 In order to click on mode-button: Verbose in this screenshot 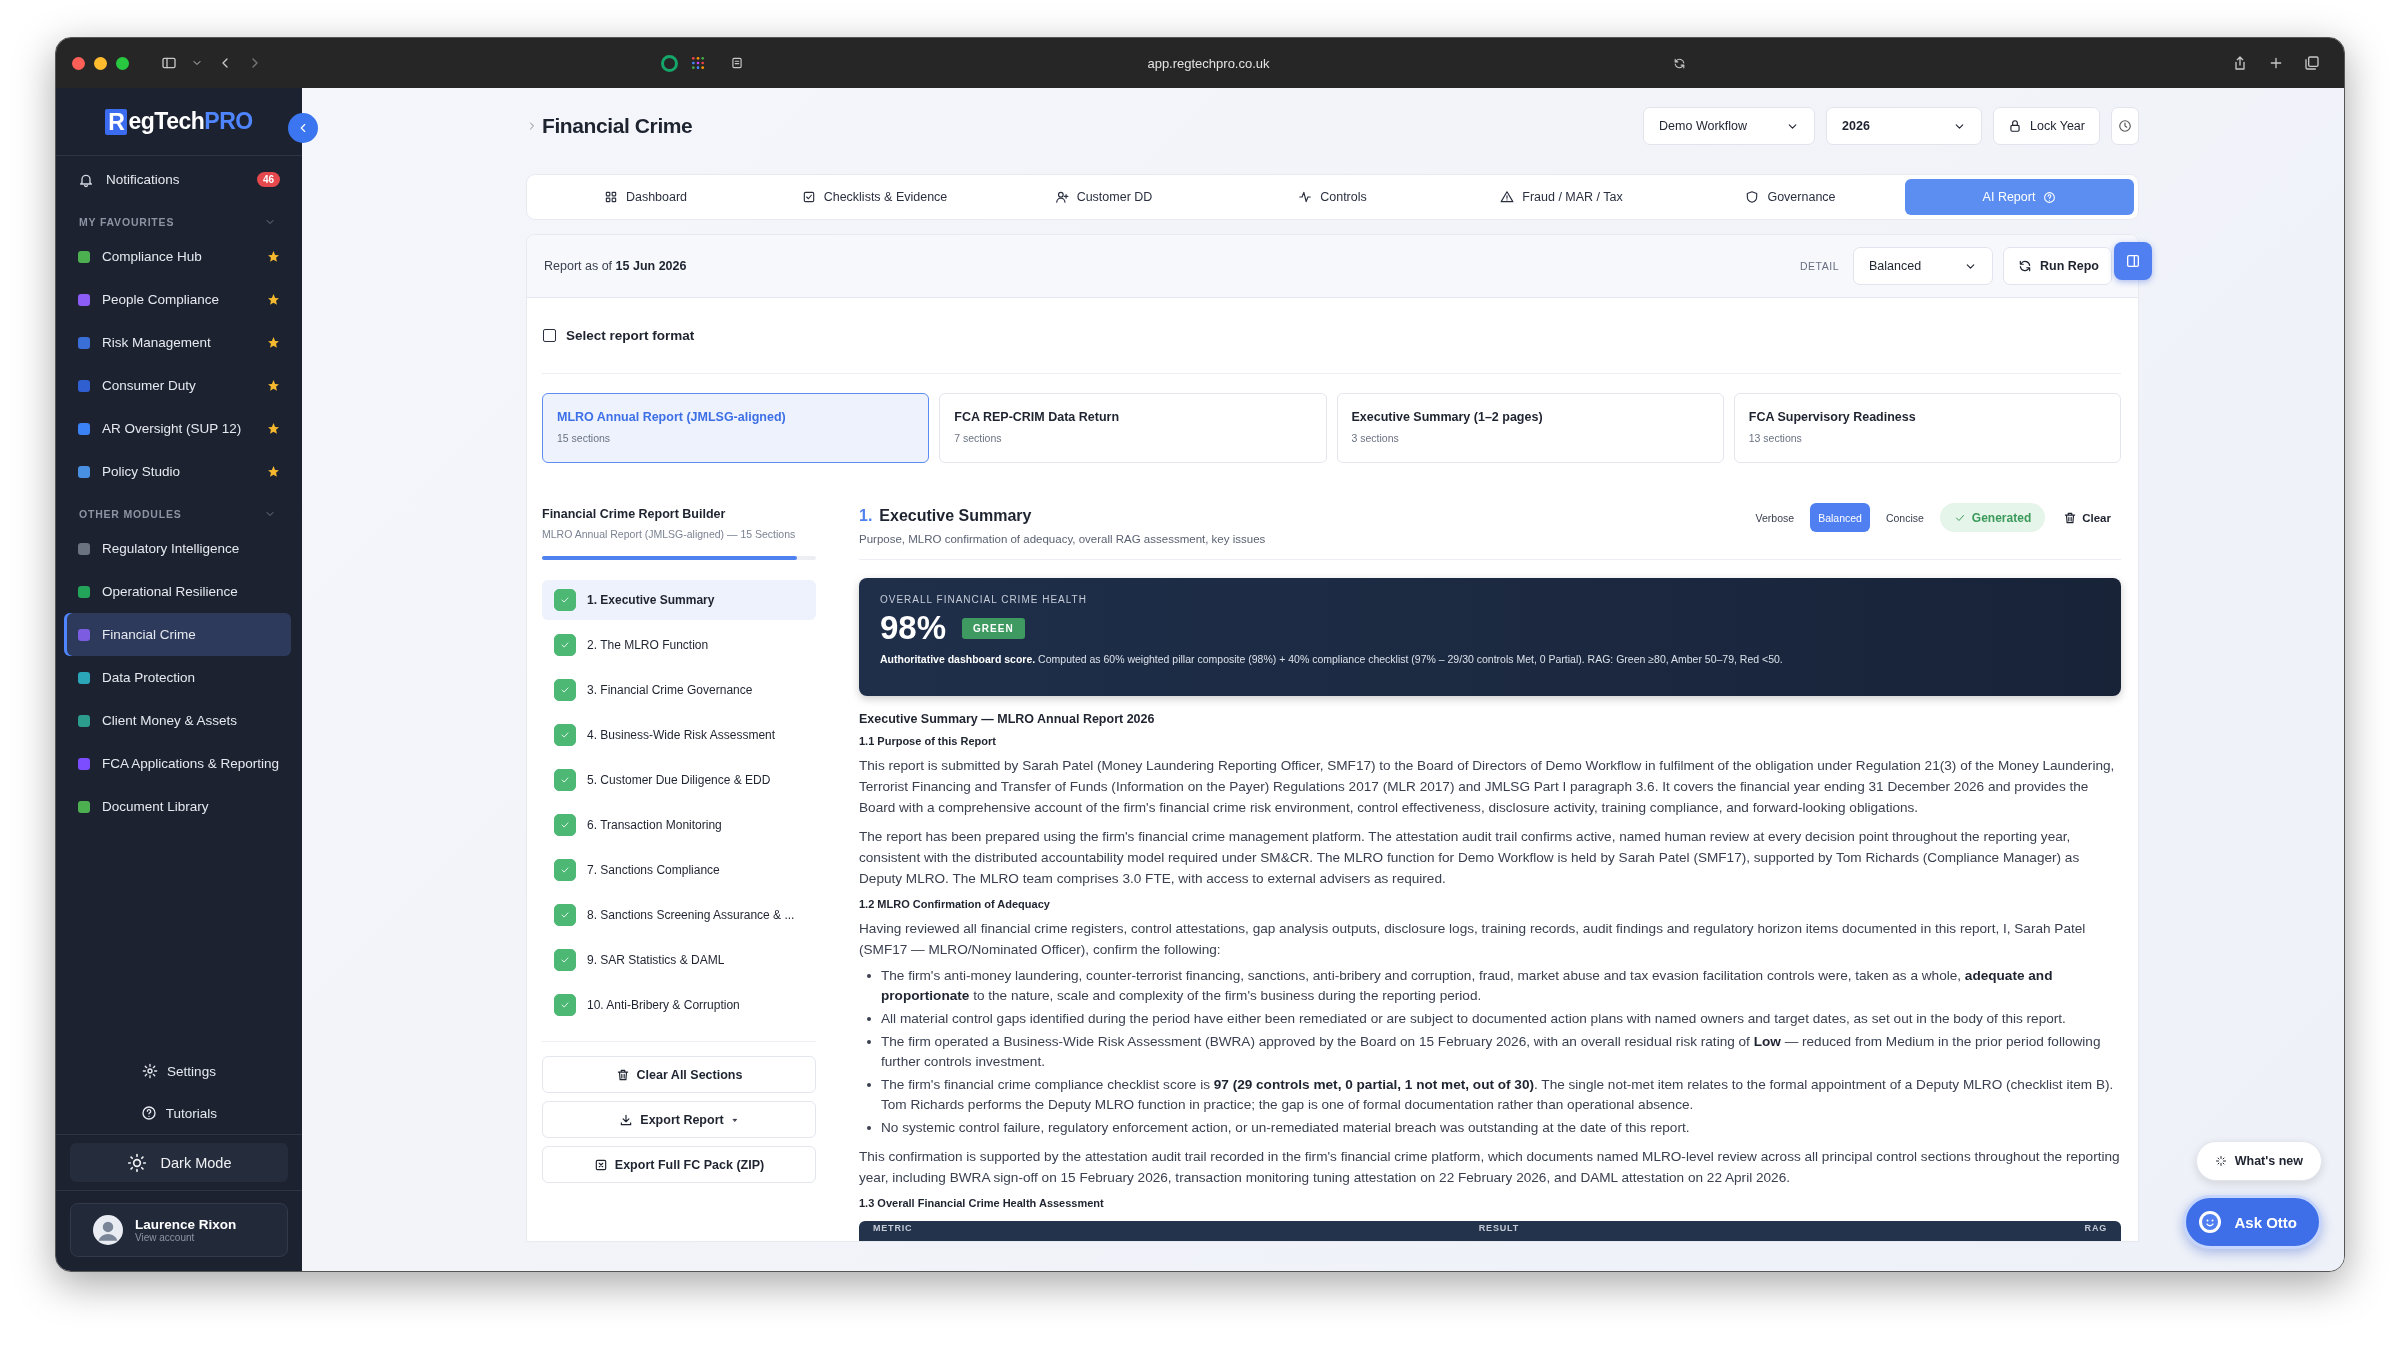, I will do `click(1775, 517)`.